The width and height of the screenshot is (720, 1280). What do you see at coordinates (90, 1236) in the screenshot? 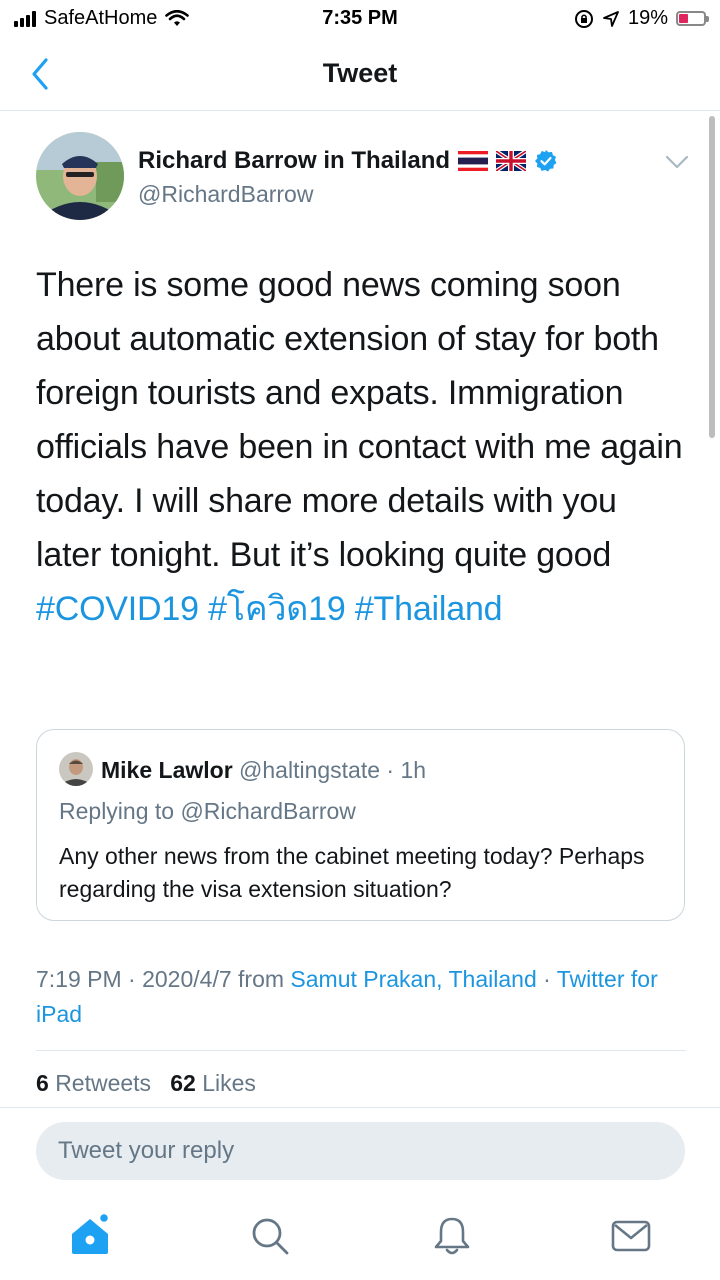
I see `home-icon` at bounding box center [90, 1236].